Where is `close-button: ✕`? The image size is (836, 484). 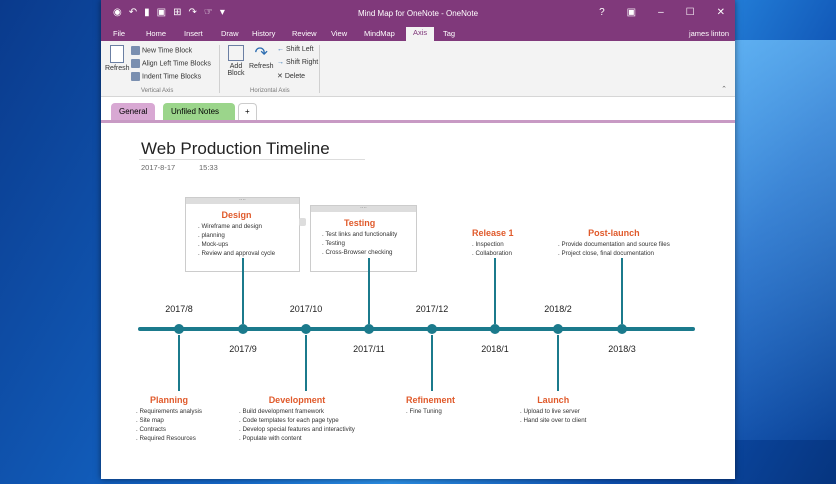 close-button: ✕ is located at coordinates (721, 12).